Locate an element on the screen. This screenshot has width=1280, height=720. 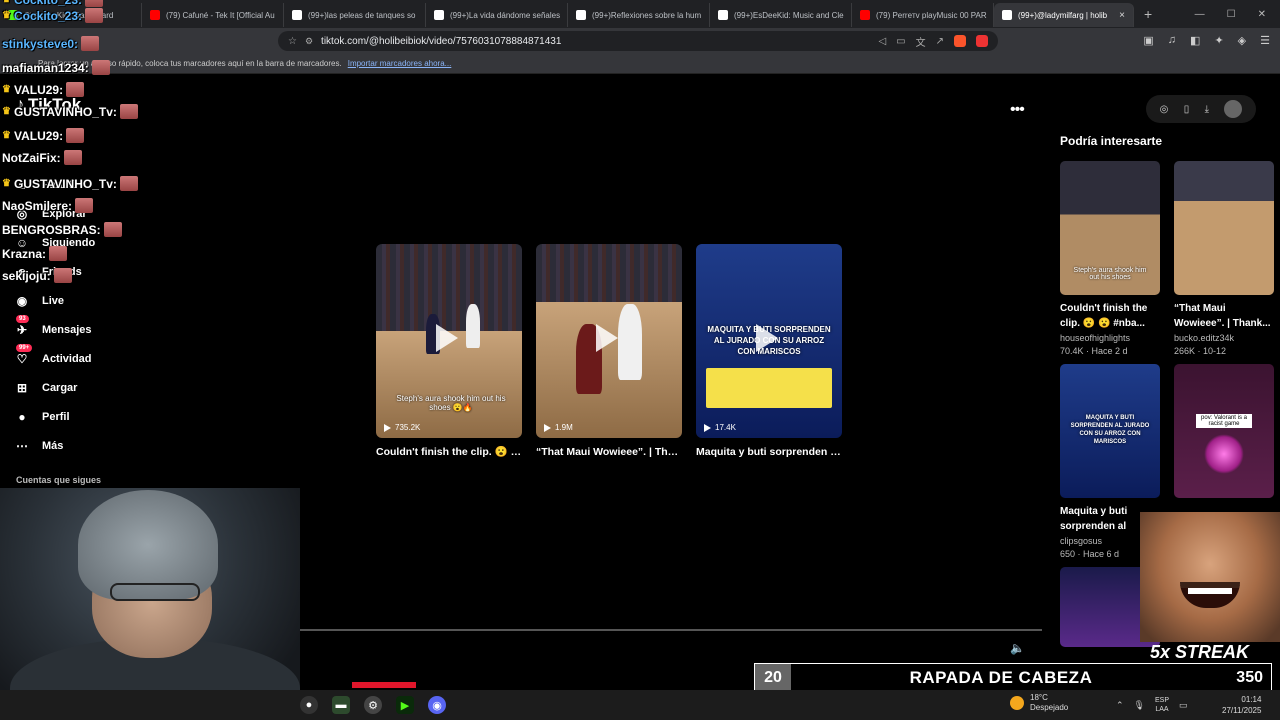
browser-tab: (99+)las peleas de tanques so is located at coordinates (355, 15).